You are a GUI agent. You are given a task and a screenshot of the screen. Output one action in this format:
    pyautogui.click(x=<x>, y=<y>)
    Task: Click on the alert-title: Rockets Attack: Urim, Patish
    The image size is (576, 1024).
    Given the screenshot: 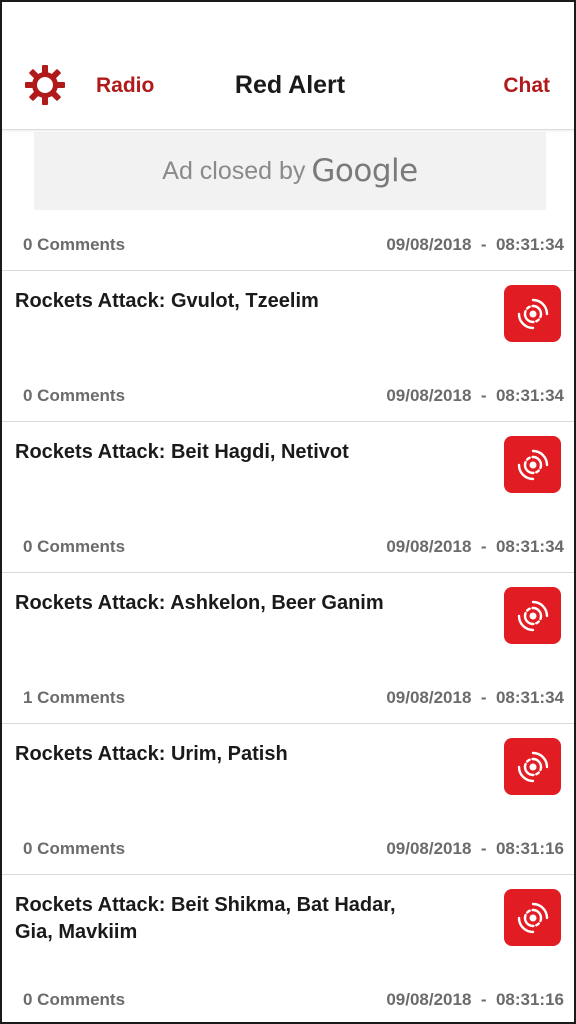 What is the action you would take?
    pyautogui.click(x=151, y=754)
    